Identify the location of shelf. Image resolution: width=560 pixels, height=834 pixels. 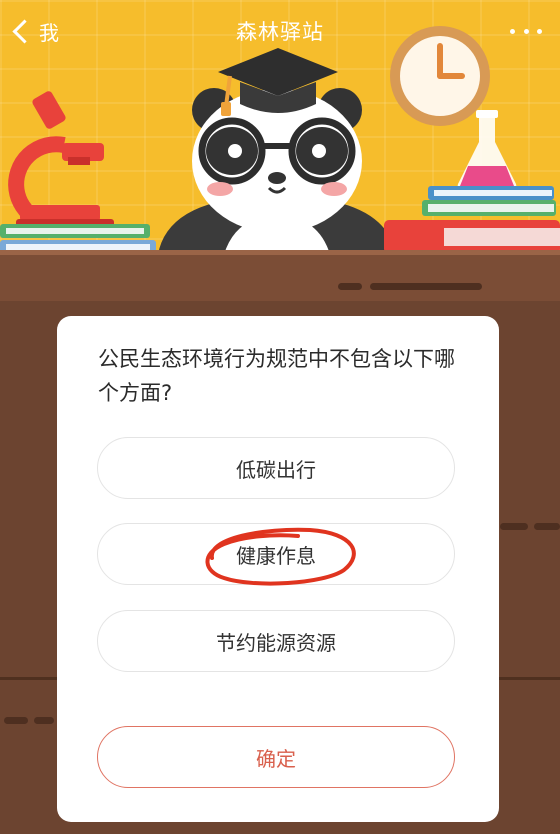
(280, 278).